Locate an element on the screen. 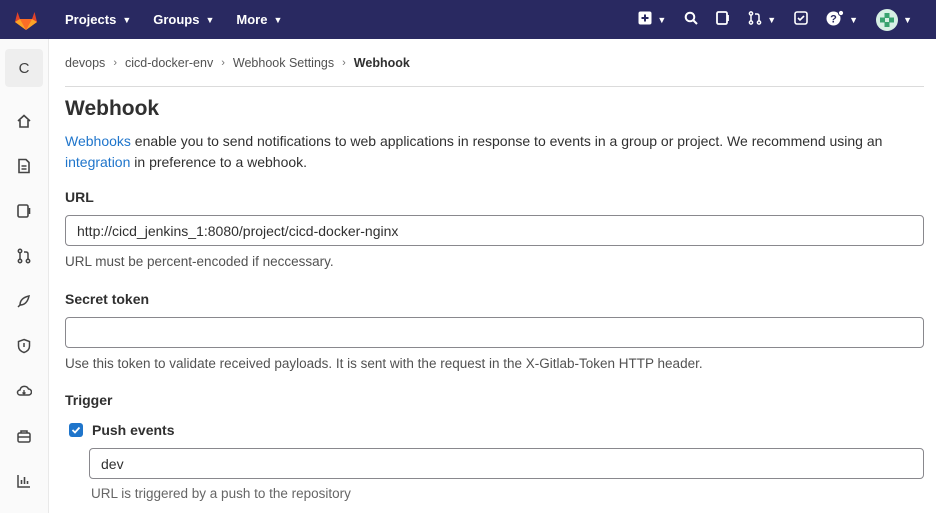 Image resolution: width=936 pixels, height=513 pixels. push-events-label: Push events is located at coordinates (133, 430).